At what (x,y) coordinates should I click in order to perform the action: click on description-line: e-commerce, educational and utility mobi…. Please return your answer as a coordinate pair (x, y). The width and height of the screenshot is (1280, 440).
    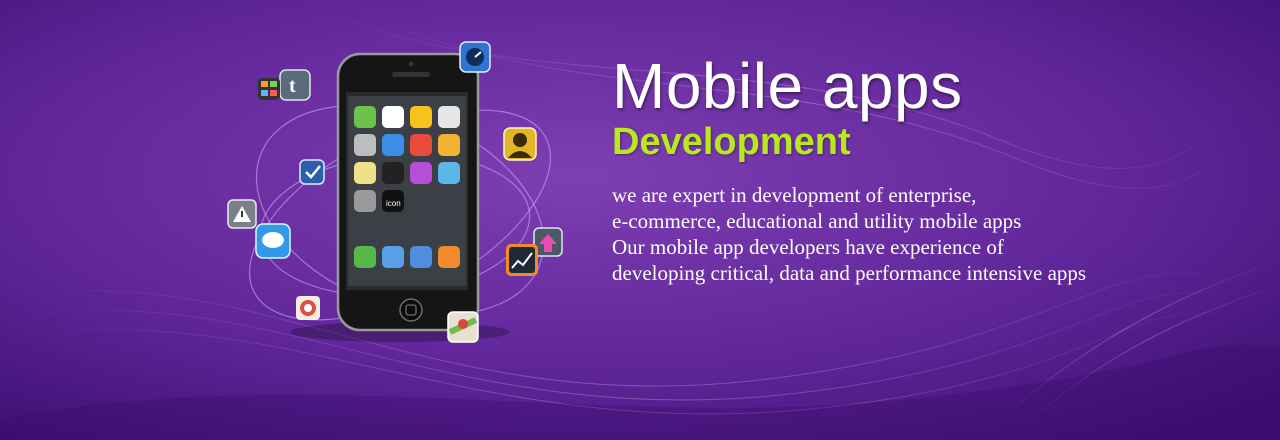
    Looking at the image, I should click on (817, 221).